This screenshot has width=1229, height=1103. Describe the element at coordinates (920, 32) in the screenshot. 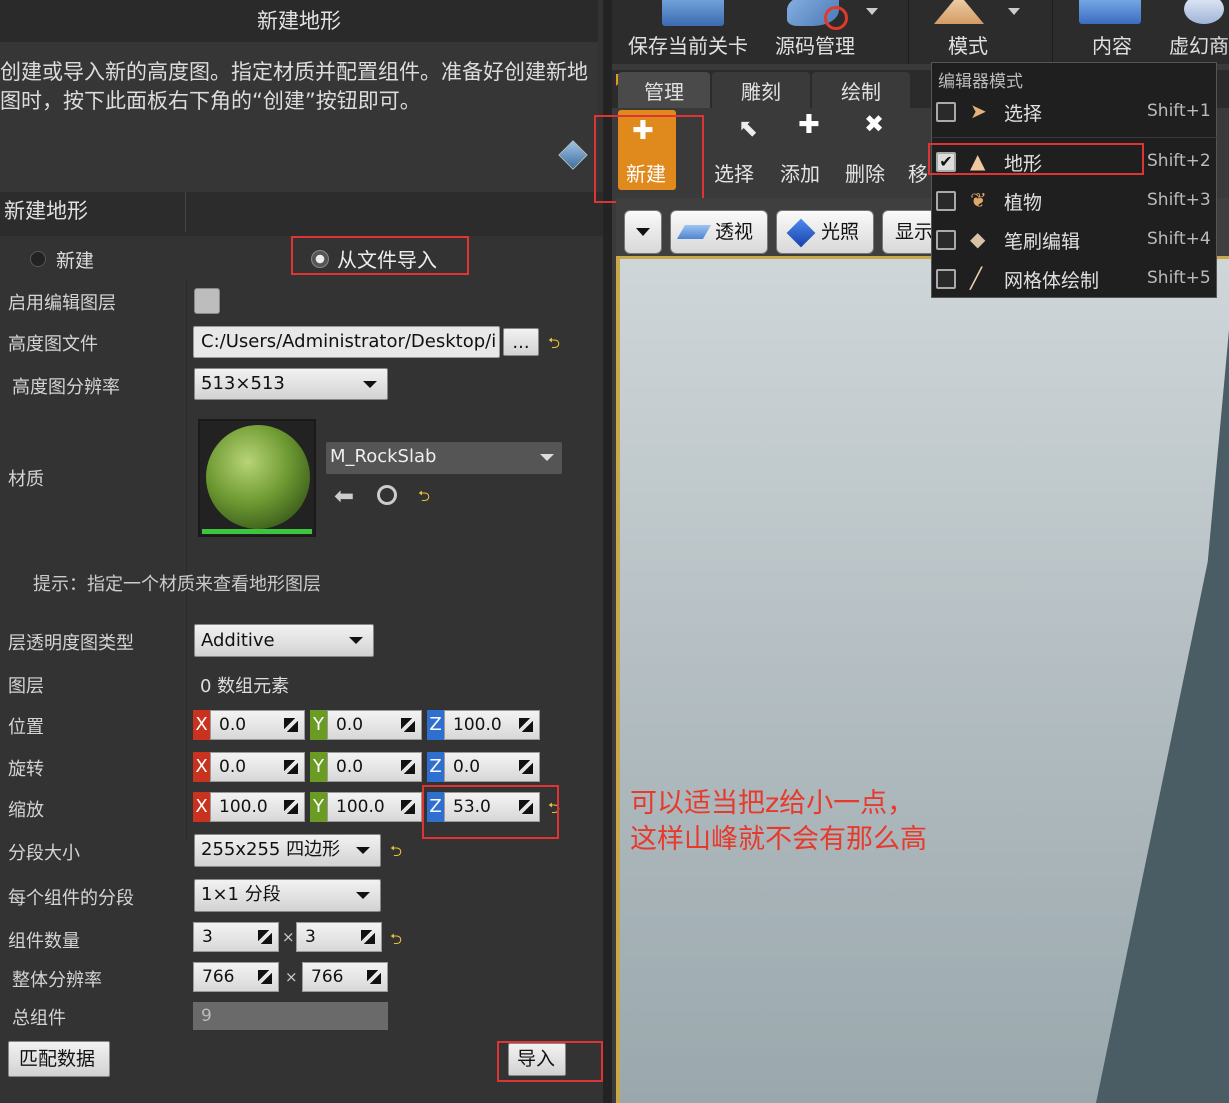

I see `main-toolbar: 保存当前关卡 源码管理 模式 内容 虚幻商` at that location.